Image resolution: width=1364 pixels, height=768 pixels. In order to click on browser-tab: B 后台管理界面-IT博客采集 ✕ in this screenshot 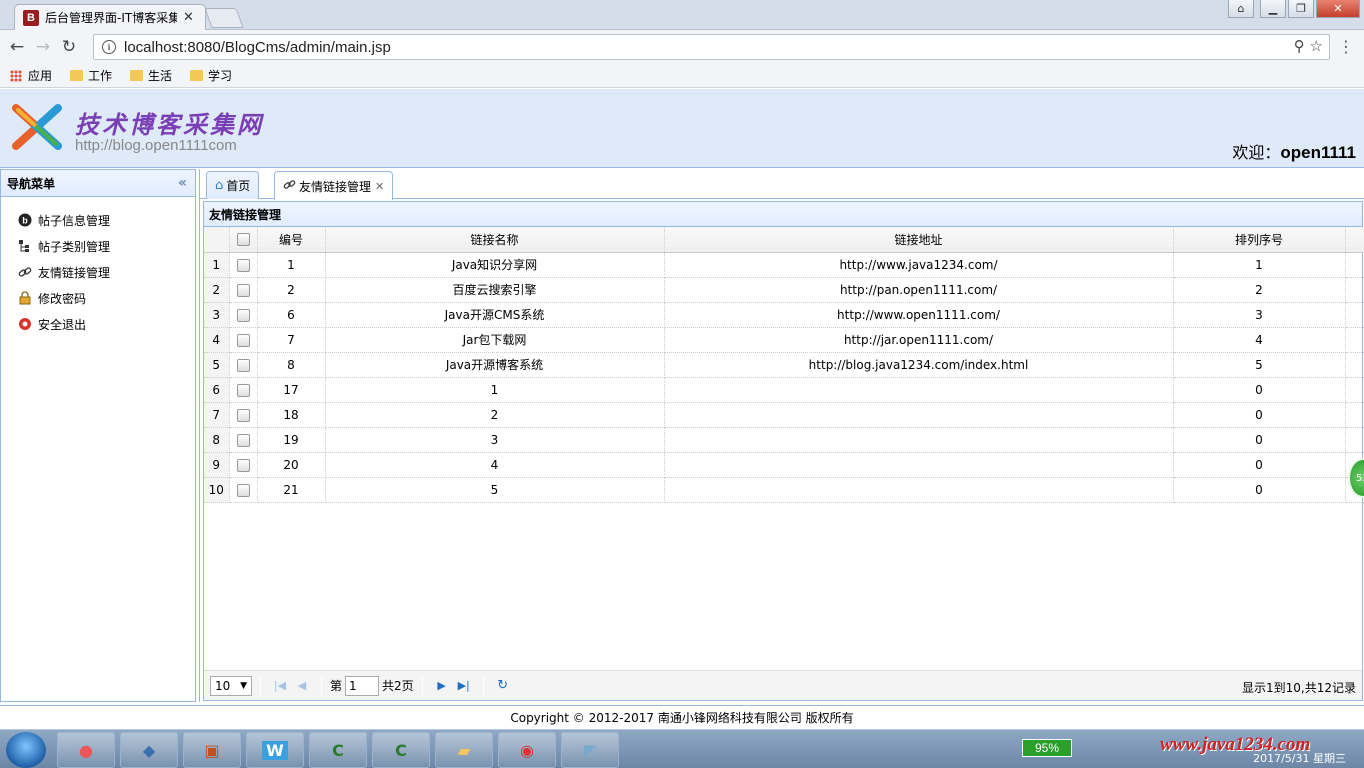, I will do `click(110, 17)`.